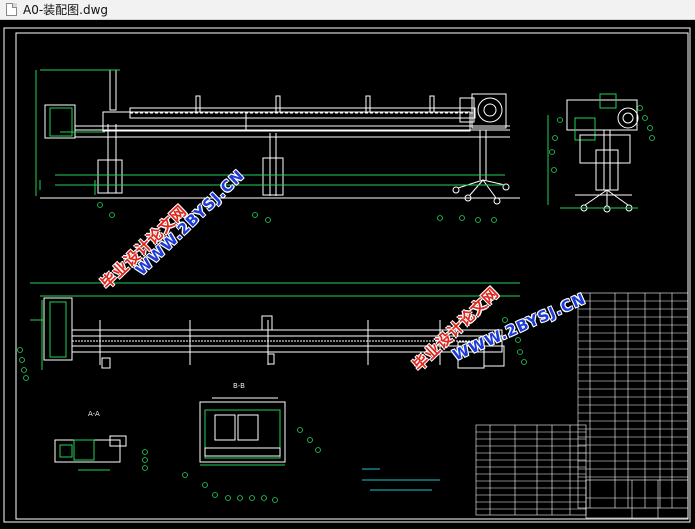 The width and height of the screenshot is (695, 529). What do you see at coordinates (347, 10) in the screenshot?
I see `title-bar: A0-装配图.dwg` at bounding box center [347, 10].